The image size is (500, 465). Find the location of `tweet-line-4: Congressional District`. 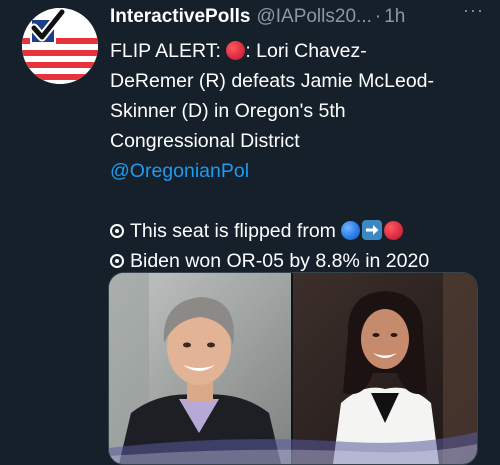

tweet-line-4: Congressional District is located at coordinates (205, 141).